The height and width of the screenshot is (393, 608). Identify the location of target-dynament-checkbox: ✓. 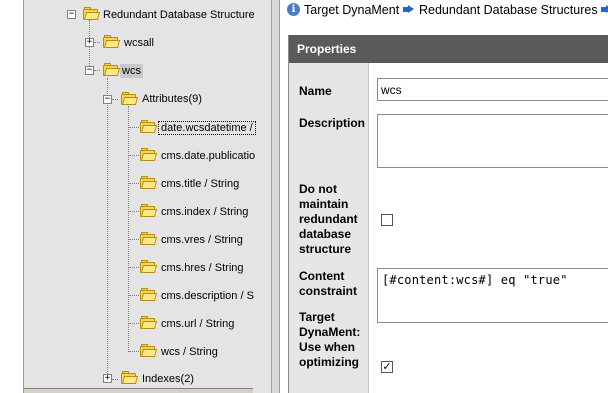
(387, 367).